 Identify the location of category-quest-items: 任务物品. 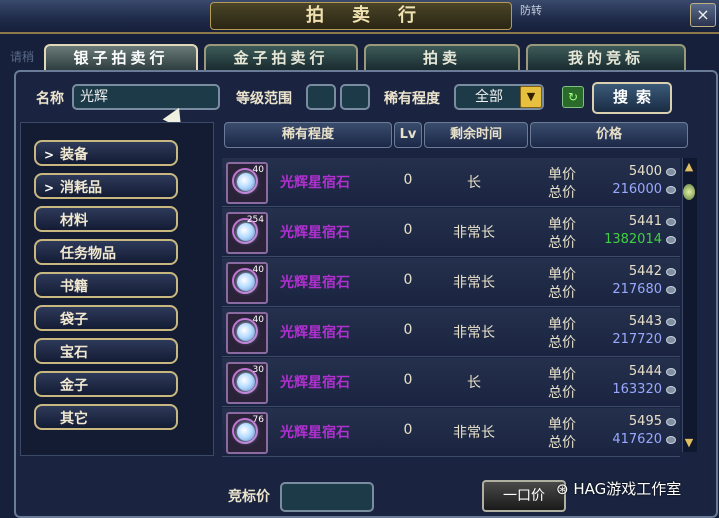
(106, 252).